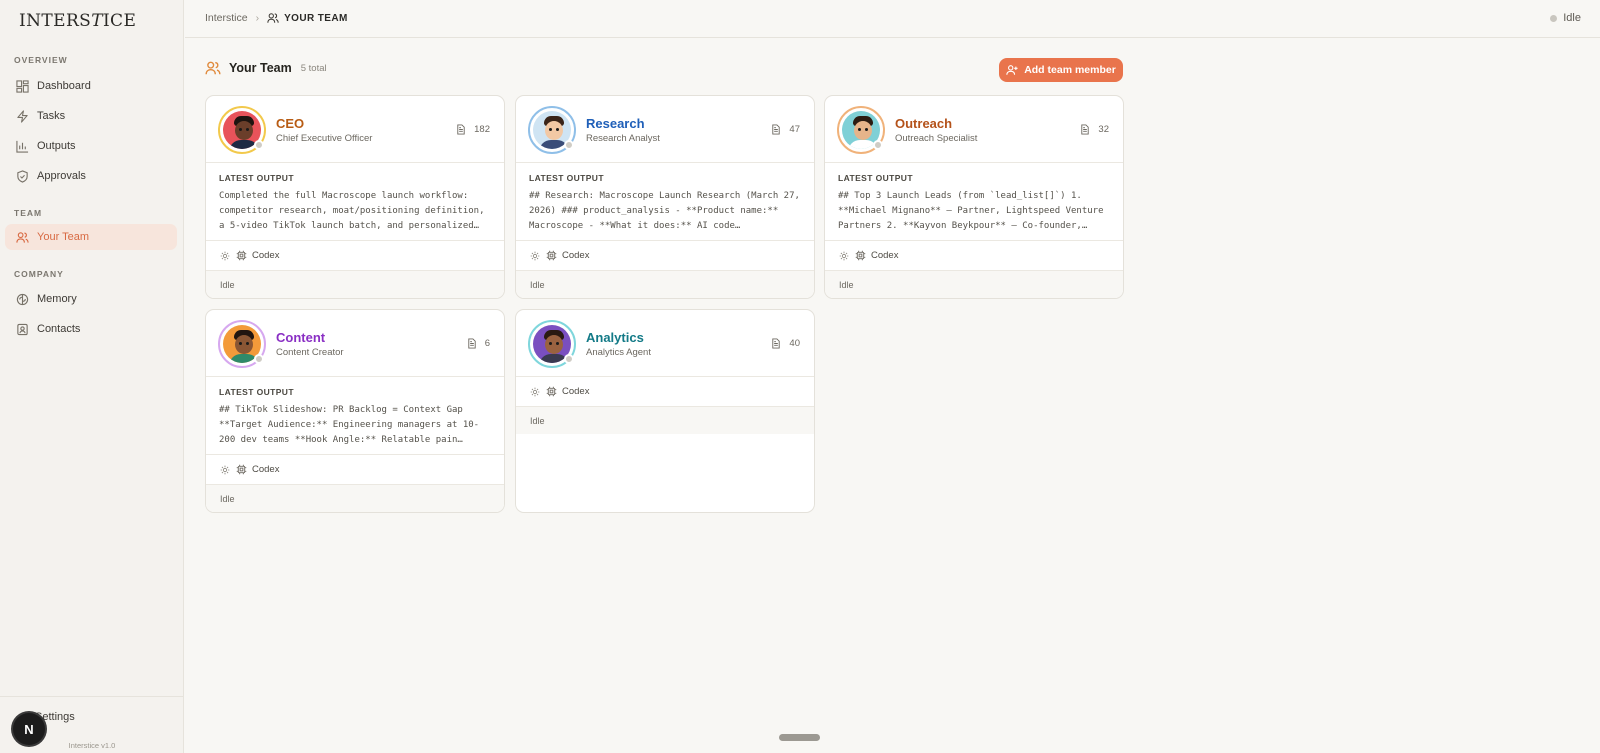  Describe the element at coordinates (974, 129) in the screenshot. I see `agent-card-header: Outreach Outreach Specialist 32` at that location.